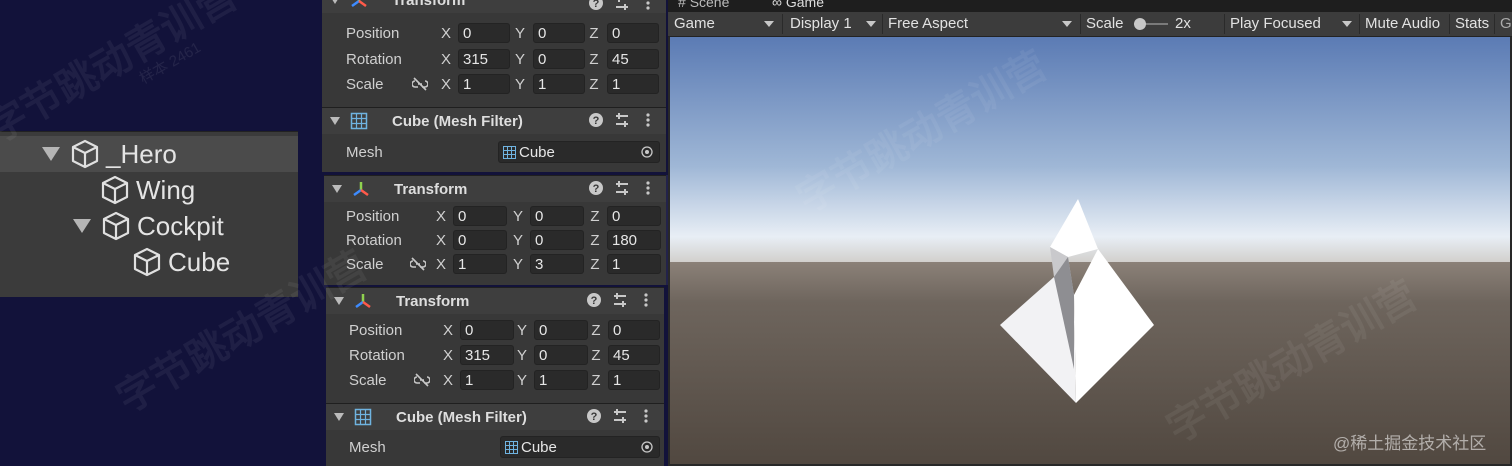 The image size is (1512, 466). What do you see at coordinates (1151, 24) in the screenshot?
I see `scale-slider` at bounding box center [1151, 24].